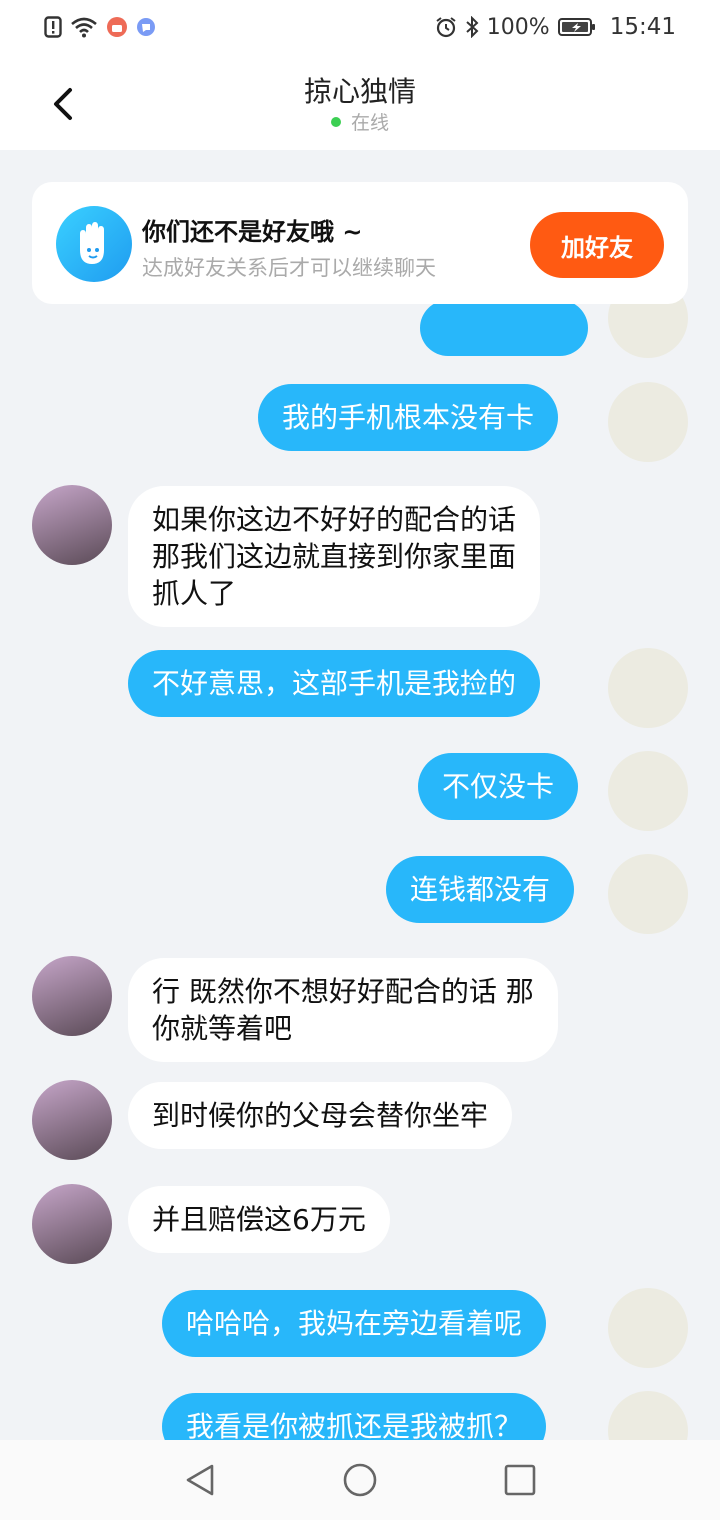  I want to click on status-bar: 100% 15:41, so click(360, 28).